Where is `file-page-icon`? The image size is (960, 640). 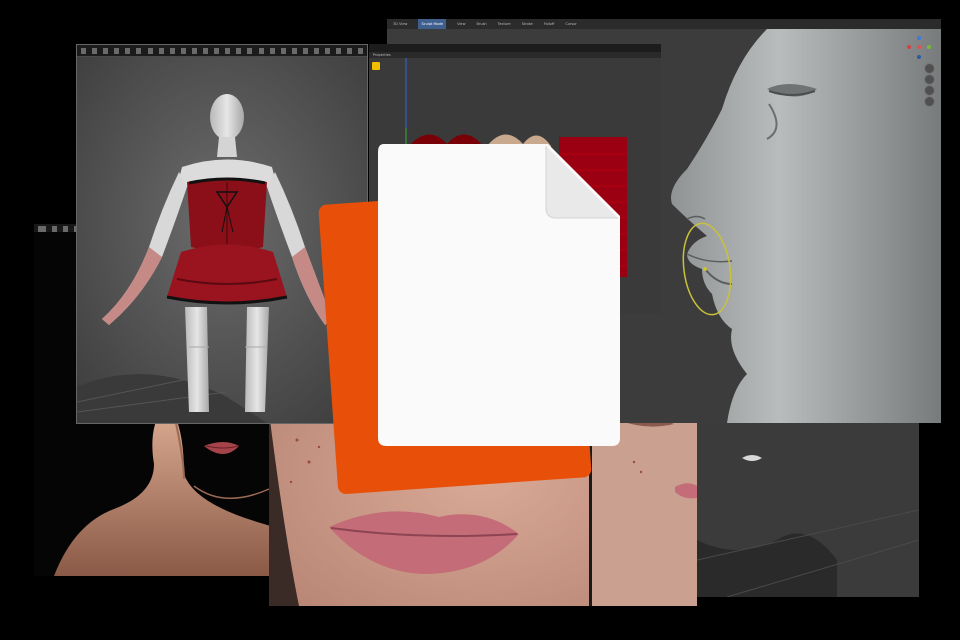 file-page-icon is located at coordinates (499, 295).